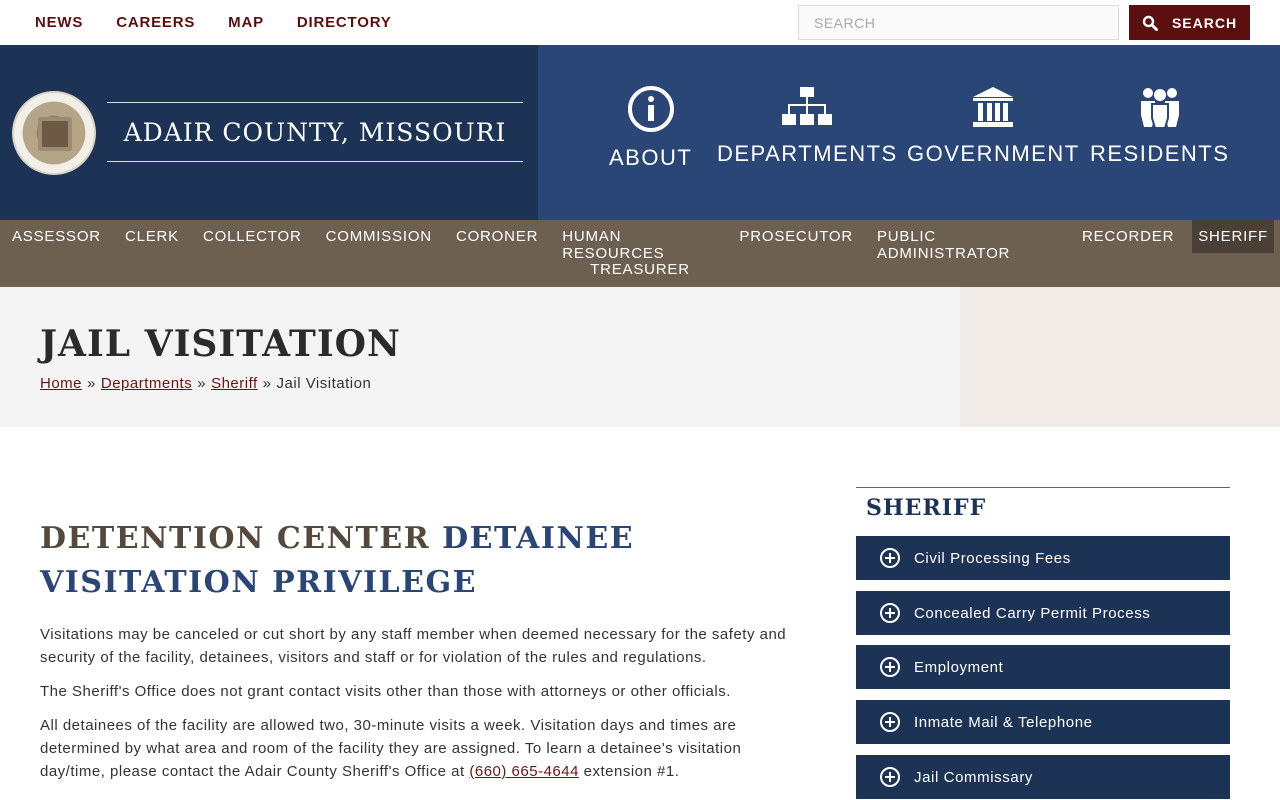  Describe the element at coordinates (54, 133) in the screenshot. I see `county-seal-logo` at that location.